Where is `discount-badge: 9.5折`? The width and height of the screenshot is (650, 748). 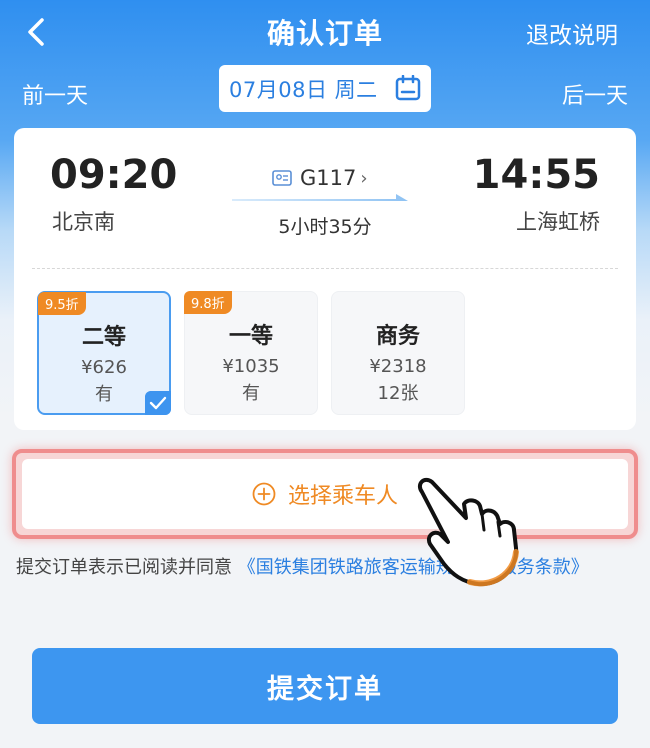 discount-badge: 9.5折 is located at coordinates (62, 303).